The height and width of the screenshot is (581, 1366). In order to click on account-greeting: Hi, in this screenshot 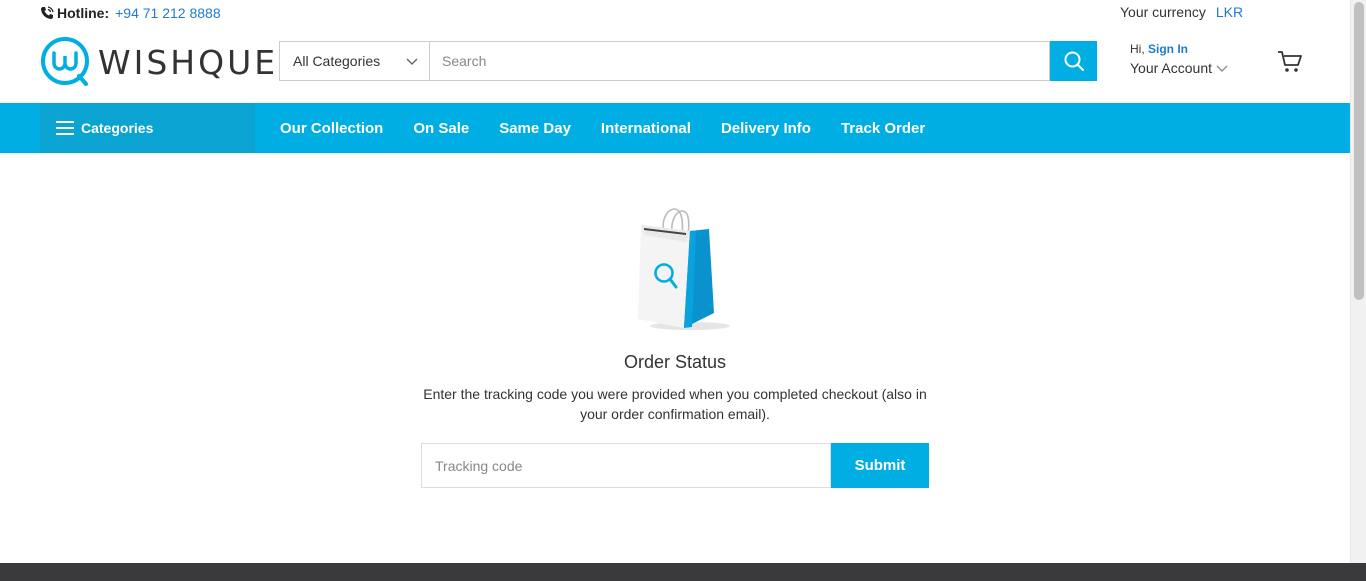, I will do `click(1137, 49)`.